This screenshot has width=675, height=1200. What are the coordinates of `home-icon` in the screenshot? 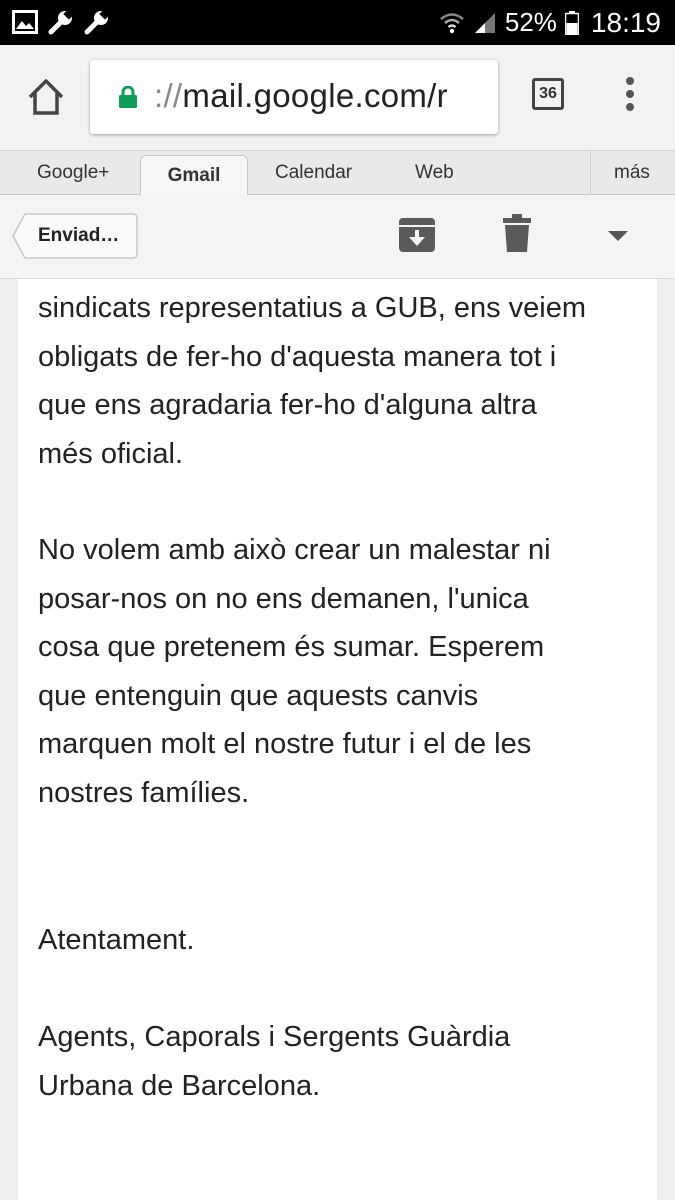 It's located at (46, 97).